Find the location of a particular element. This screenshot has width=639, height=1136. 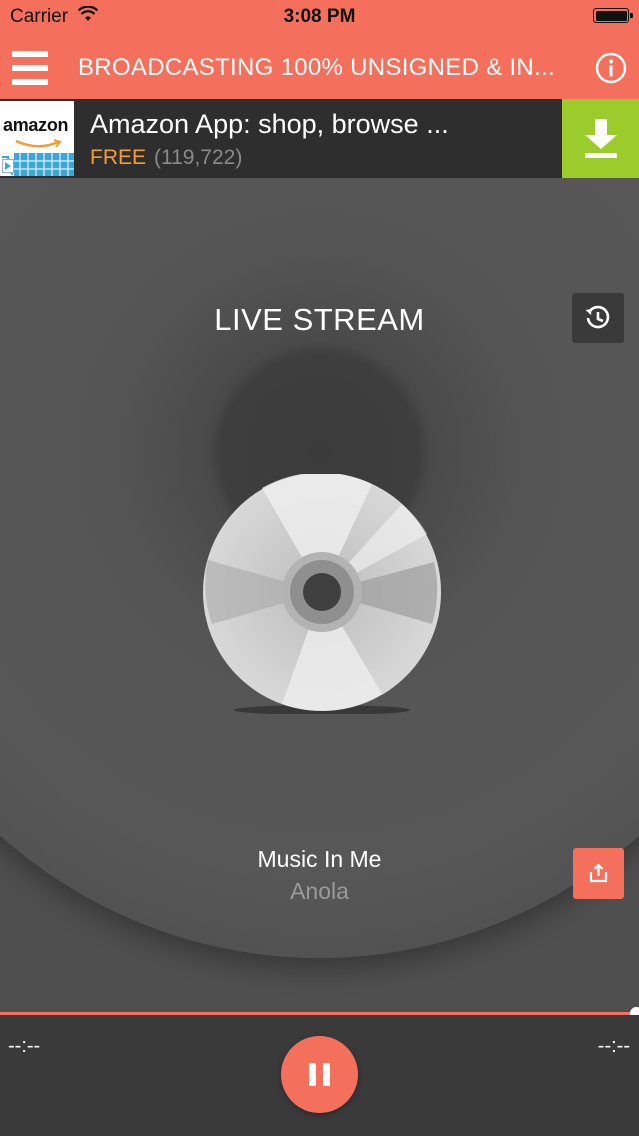

pause-icon-bar is located at coordinates (326, 1074).